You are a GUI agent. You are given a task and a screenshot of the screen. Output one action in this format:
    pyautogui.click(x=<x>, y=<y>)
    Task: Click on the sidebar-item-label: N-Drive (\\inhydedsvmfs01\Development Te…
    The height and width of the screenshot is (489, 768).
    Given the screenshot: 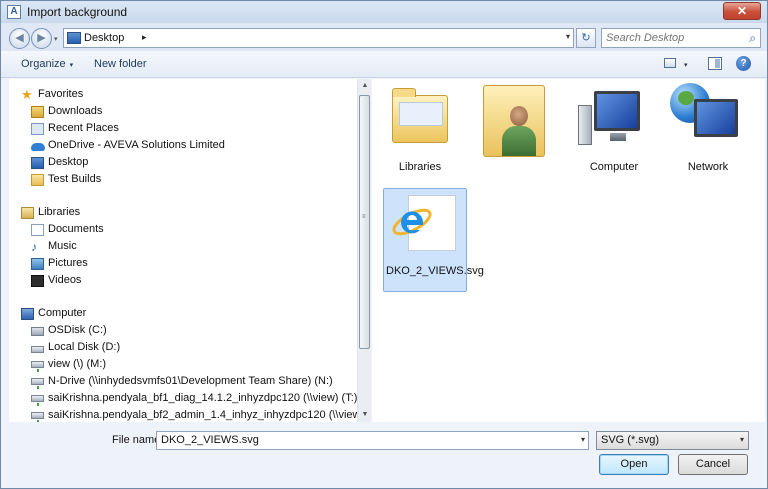 What is the action you would take?
    pyautogui.click(x=190, y=381)
    